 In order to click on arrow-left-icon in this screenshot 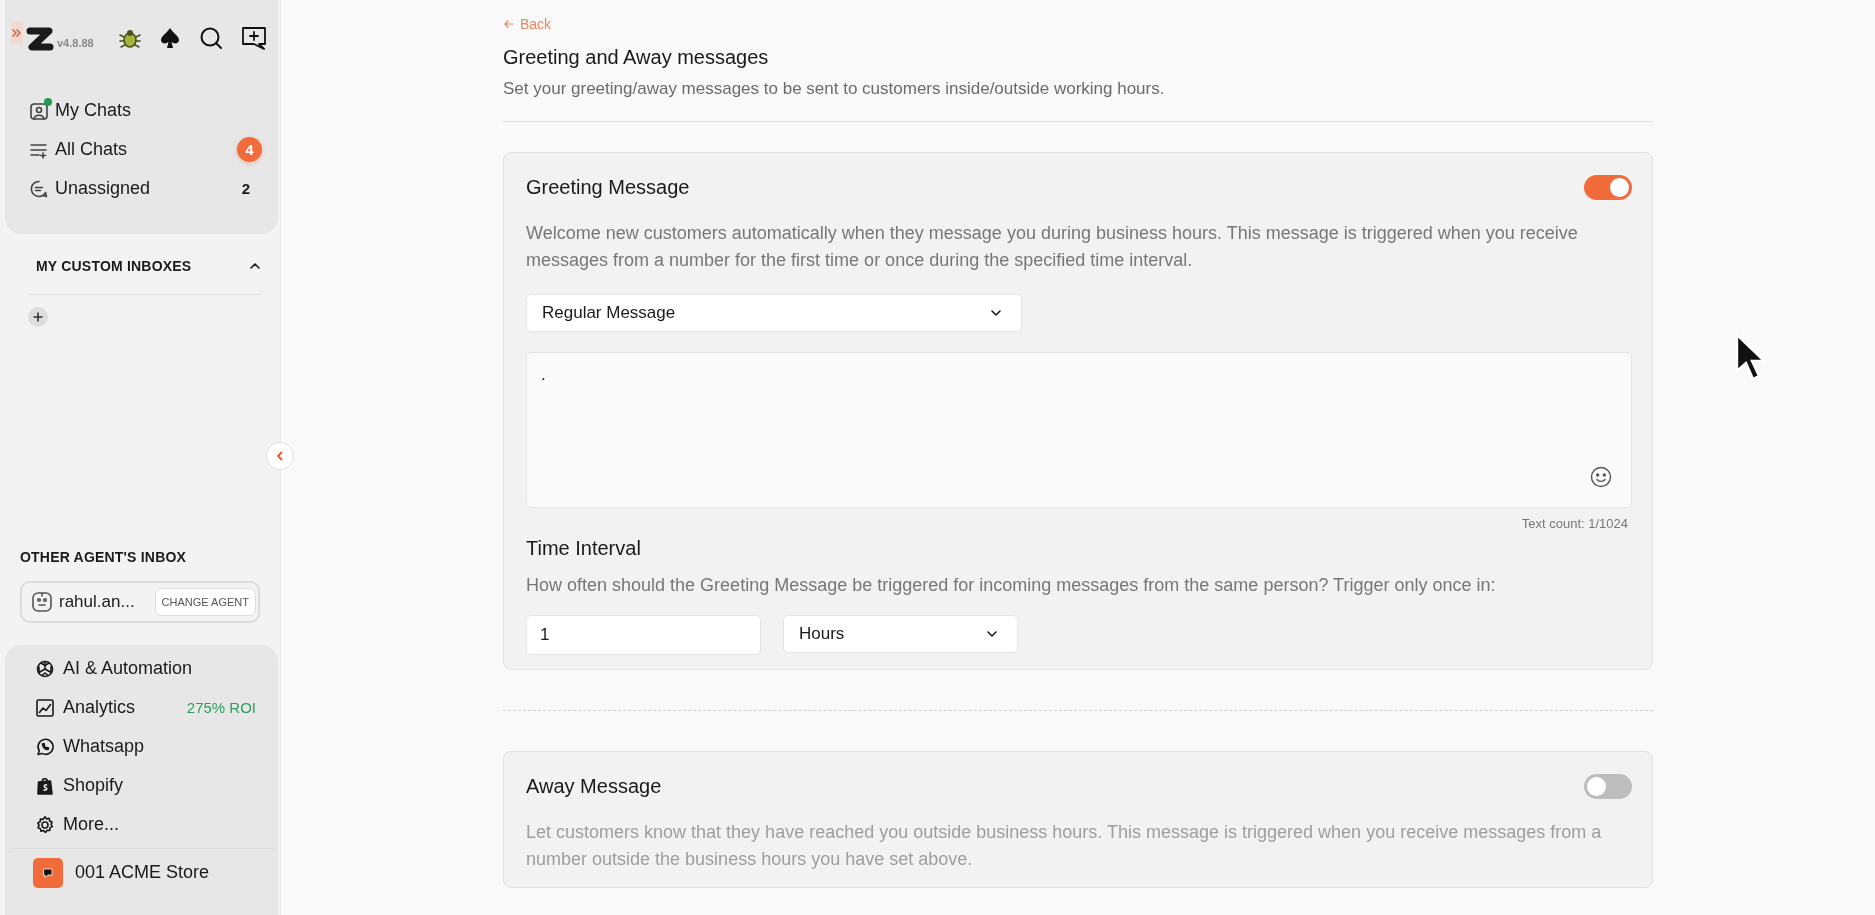, I will do `click(509, 24)`.